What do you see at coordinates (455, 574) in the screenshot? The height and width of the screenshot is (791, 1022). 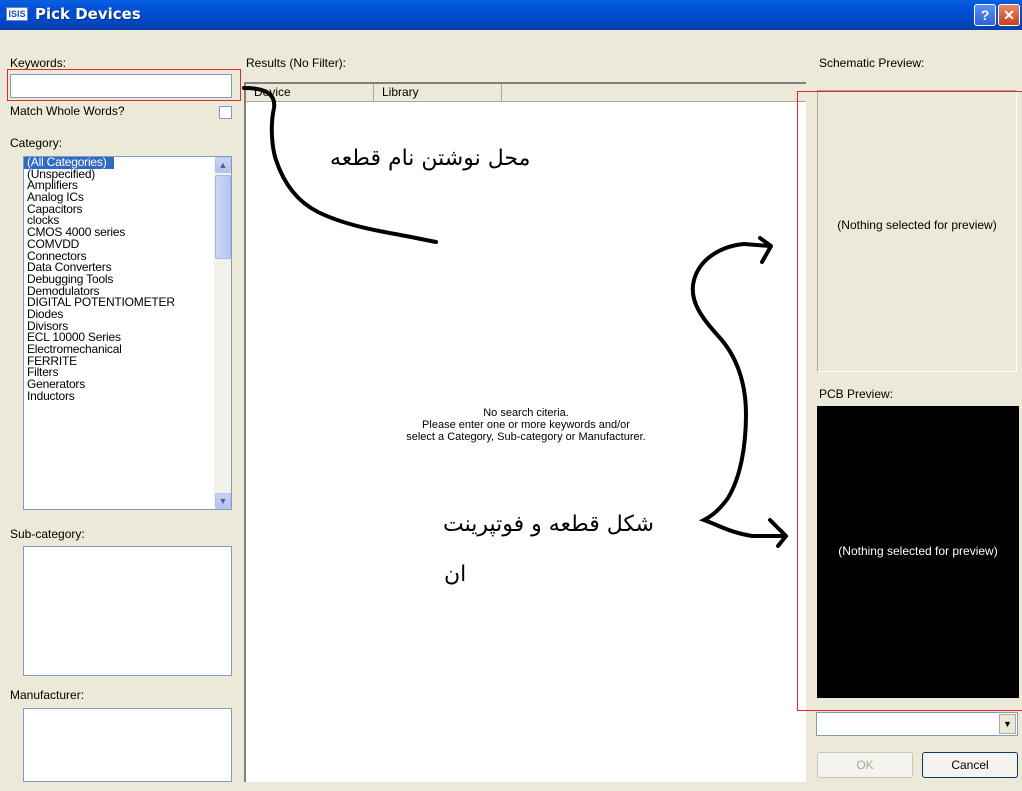 I see `preview-annotation-line2: ان` at bounding box center [455, 574].